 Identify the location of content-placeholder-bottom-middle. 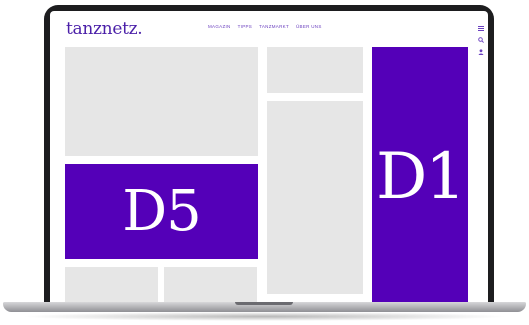
(210, 284).